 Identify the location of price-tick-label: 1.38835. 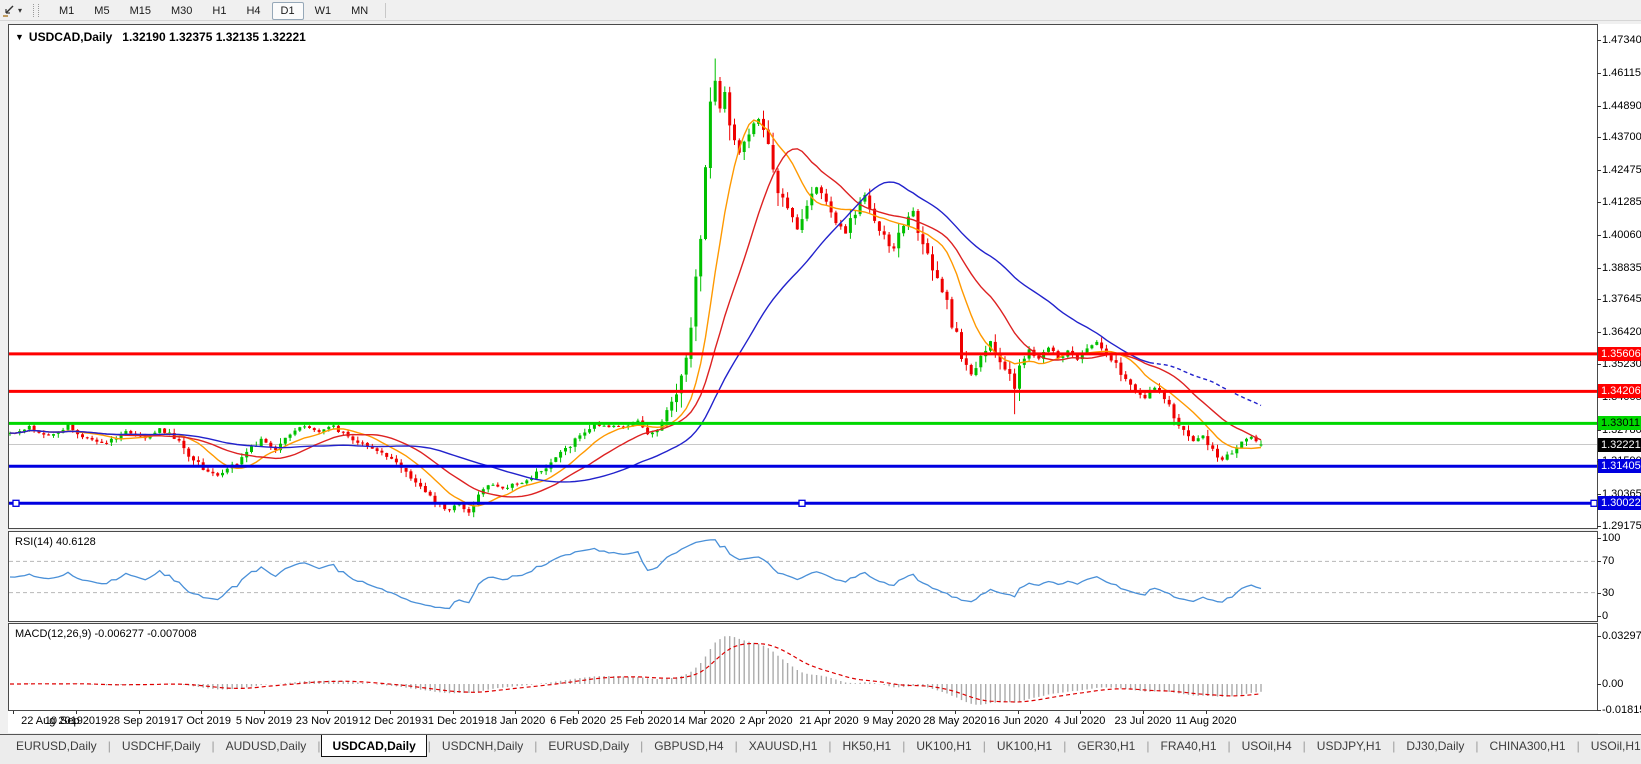
(1619, 268).